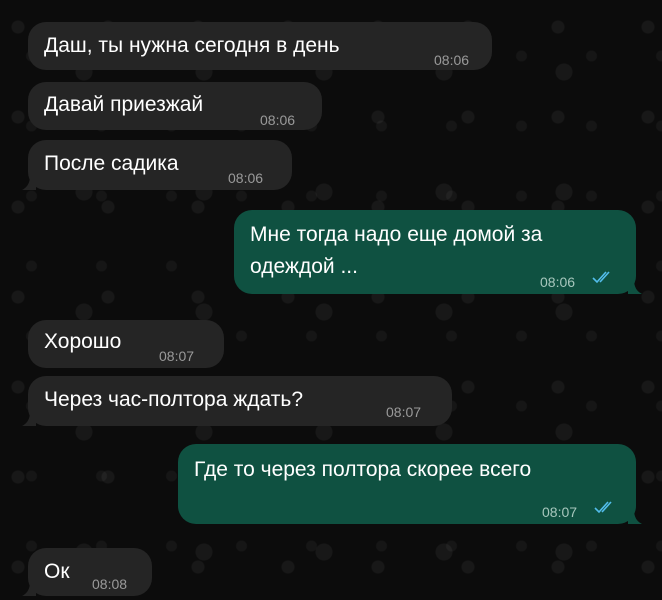  I want to click on message-incoming: Даш, ты нужна сегодня в день 08:06, so click(260, 46).